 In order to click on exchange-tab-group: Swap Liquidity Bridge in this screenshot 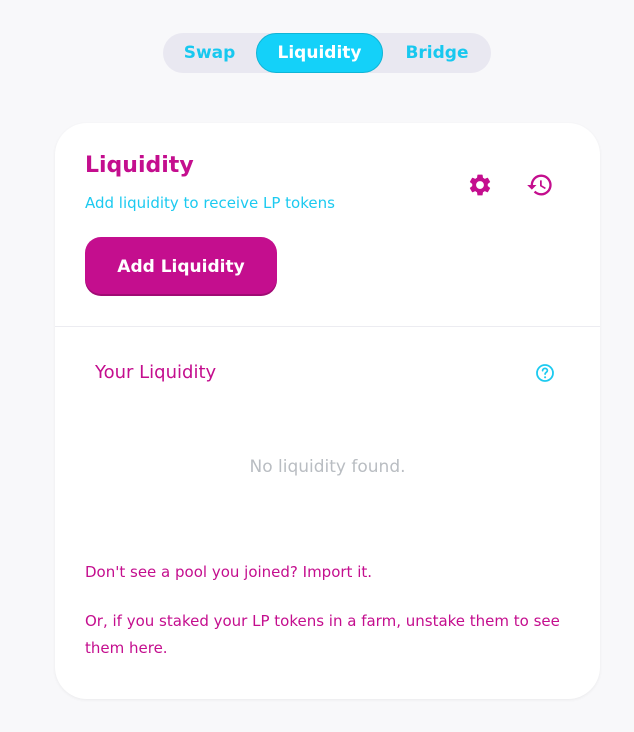, I will do `click(327, 53)`.